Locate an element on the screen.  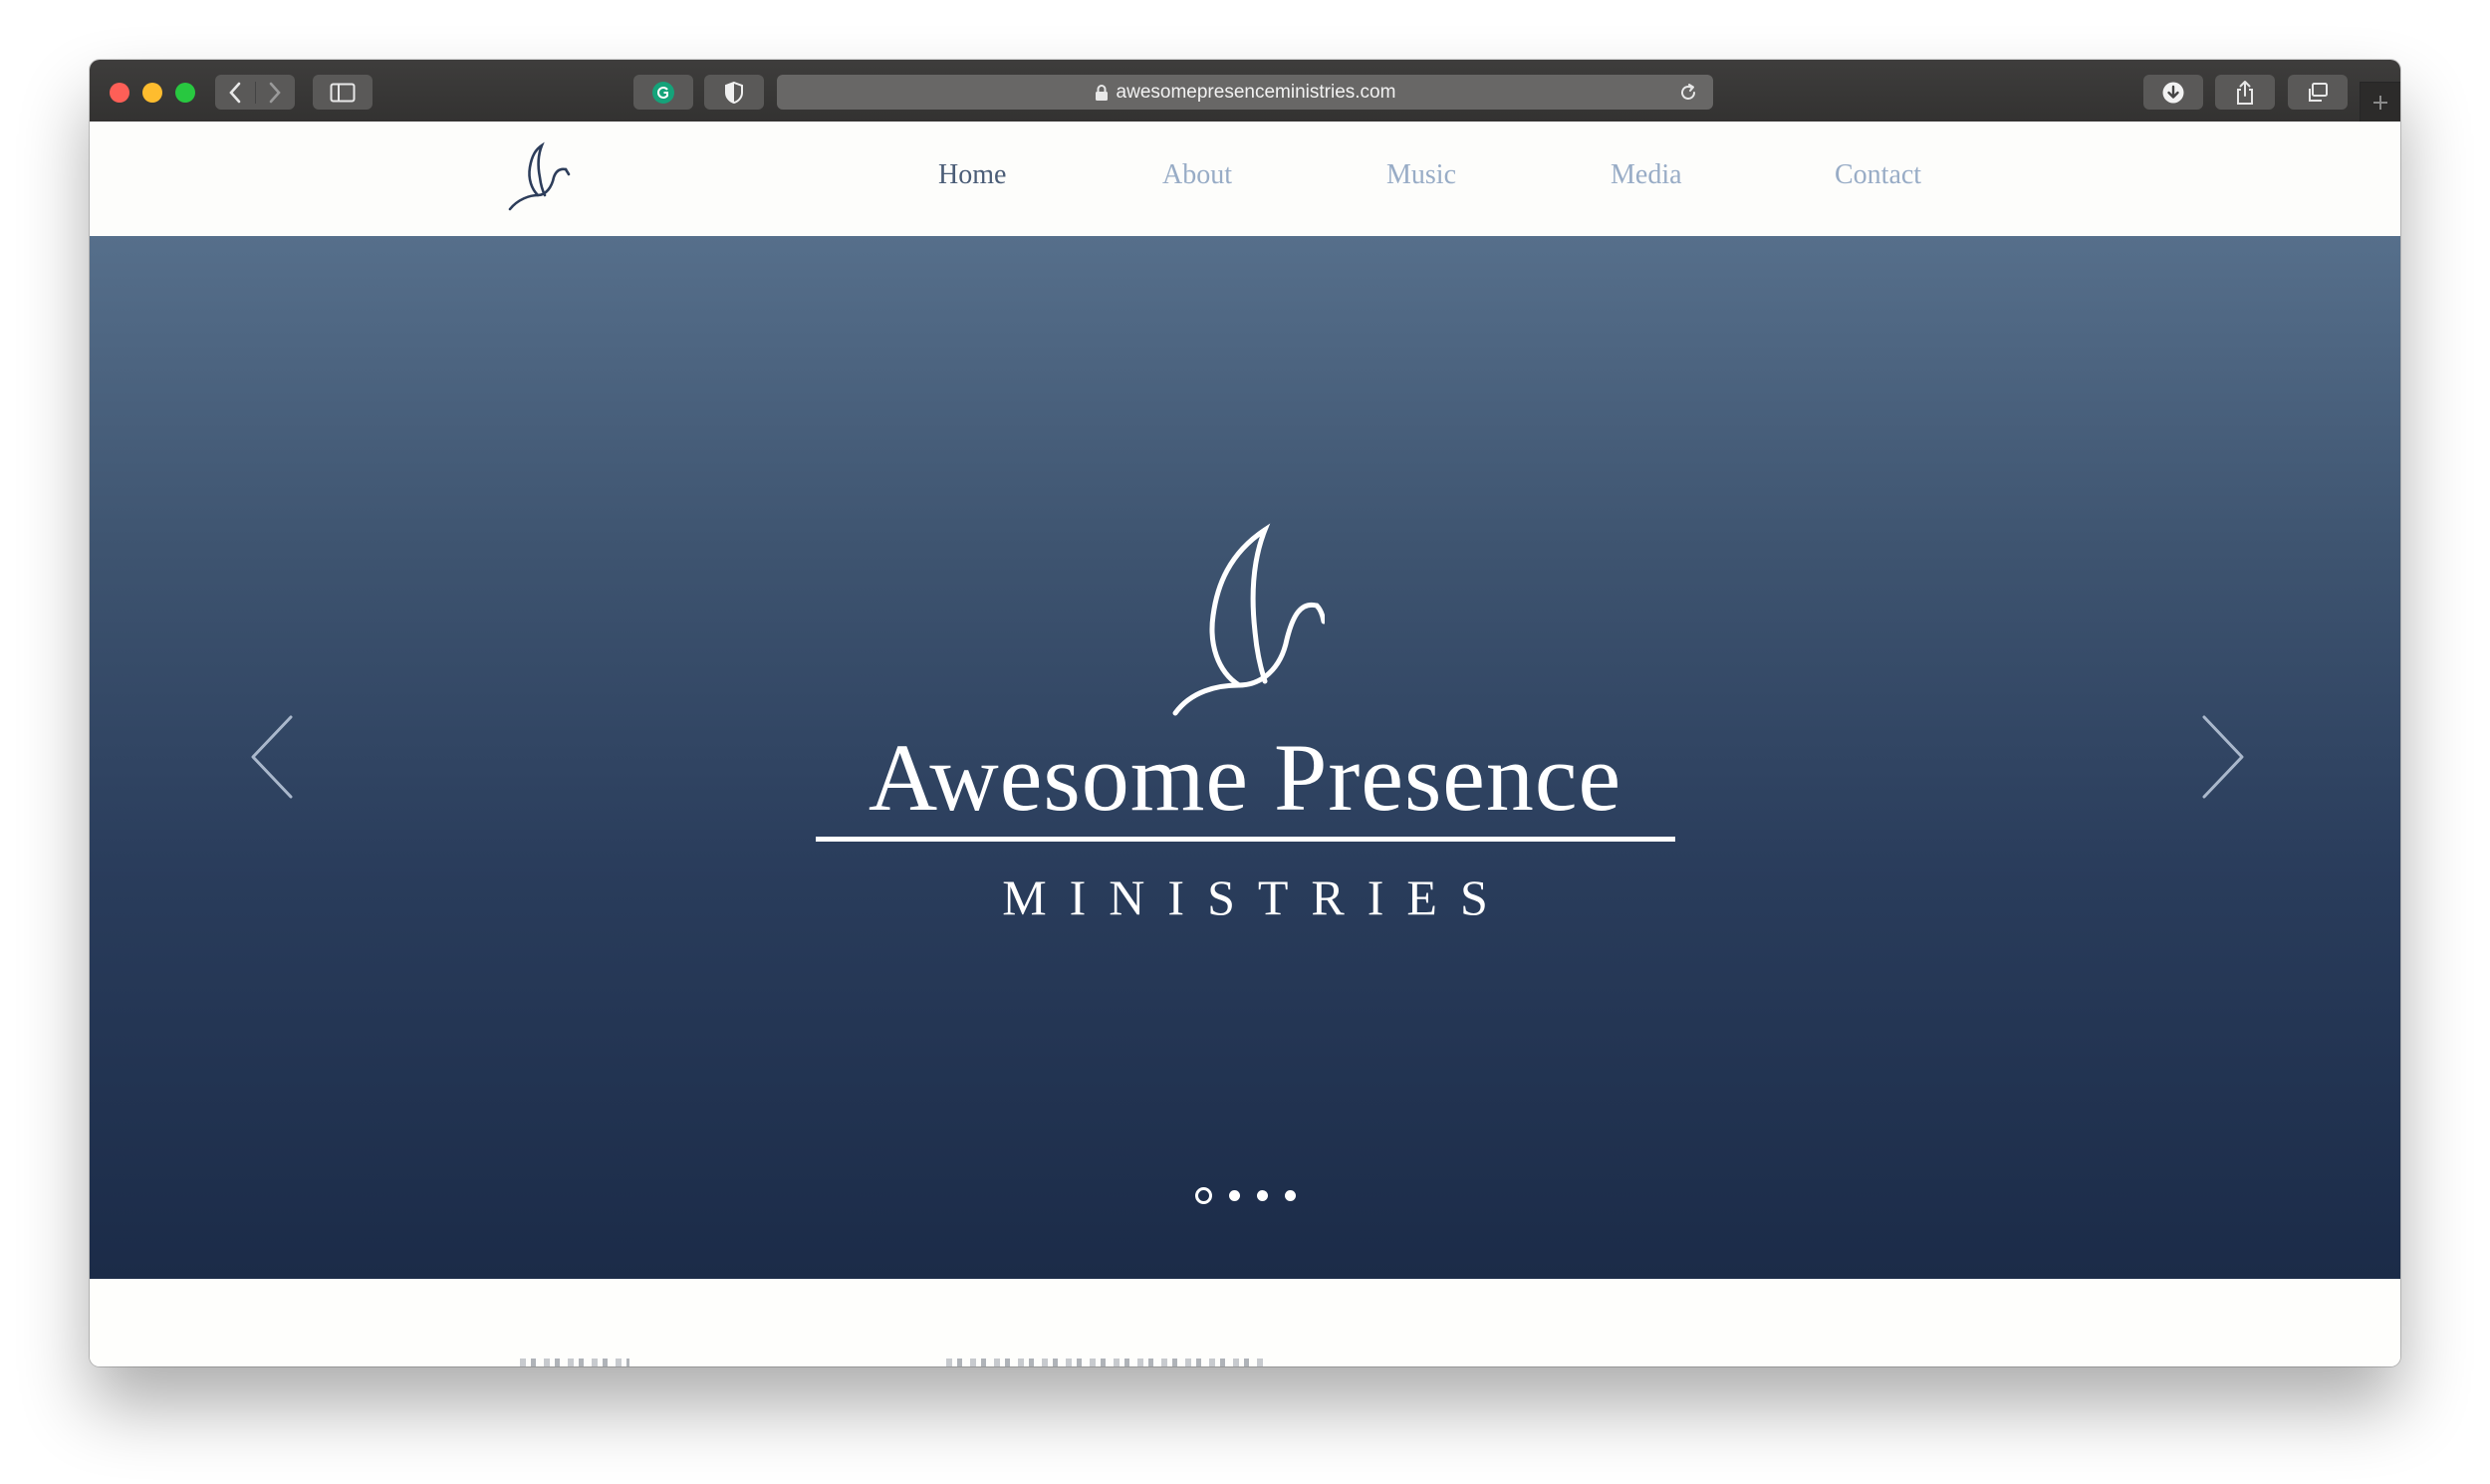
download-icon is located at coordinates (2173, 92).